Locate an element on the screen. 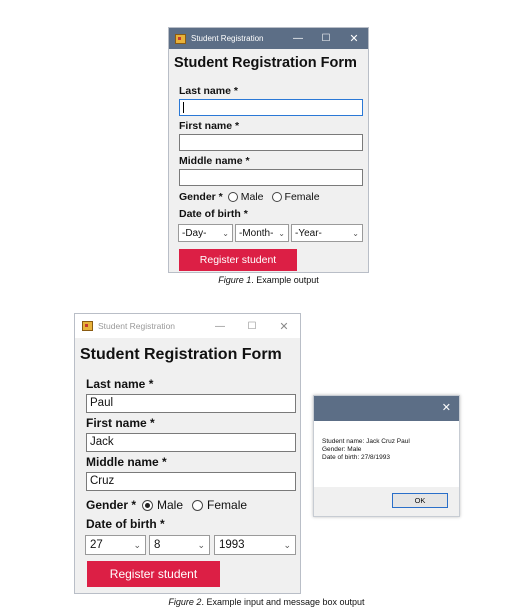  text-cursor is located at coordinates (183, 107).